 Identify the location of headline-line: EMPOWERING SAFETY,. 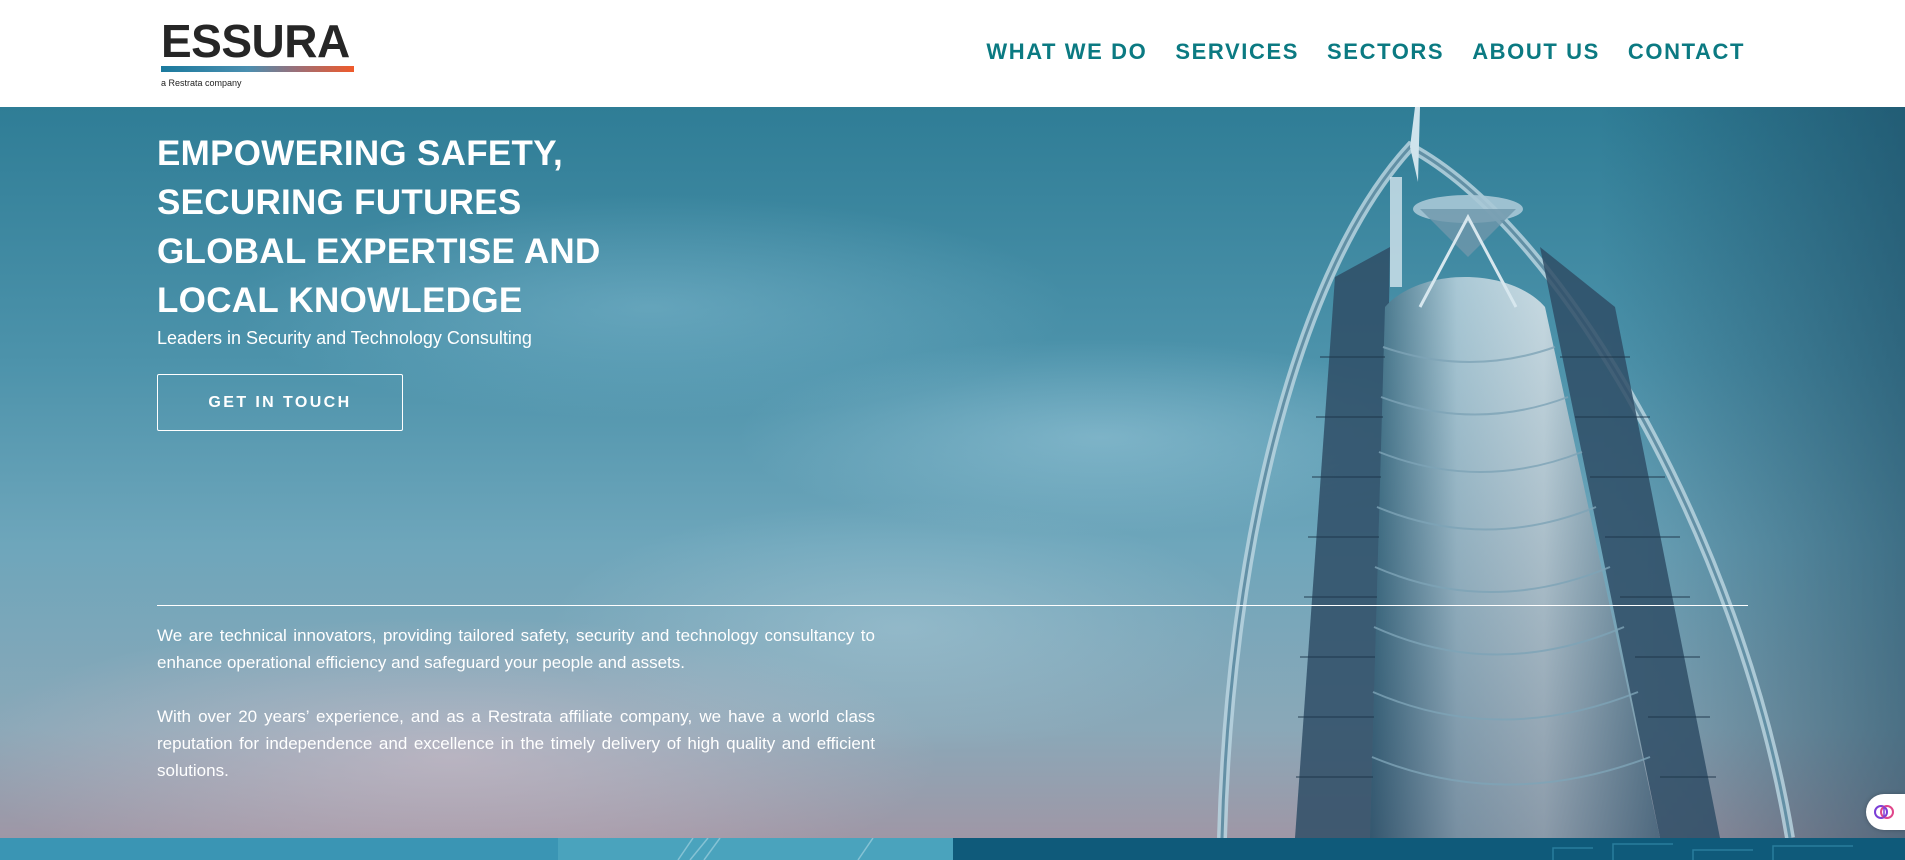
(360, 153).